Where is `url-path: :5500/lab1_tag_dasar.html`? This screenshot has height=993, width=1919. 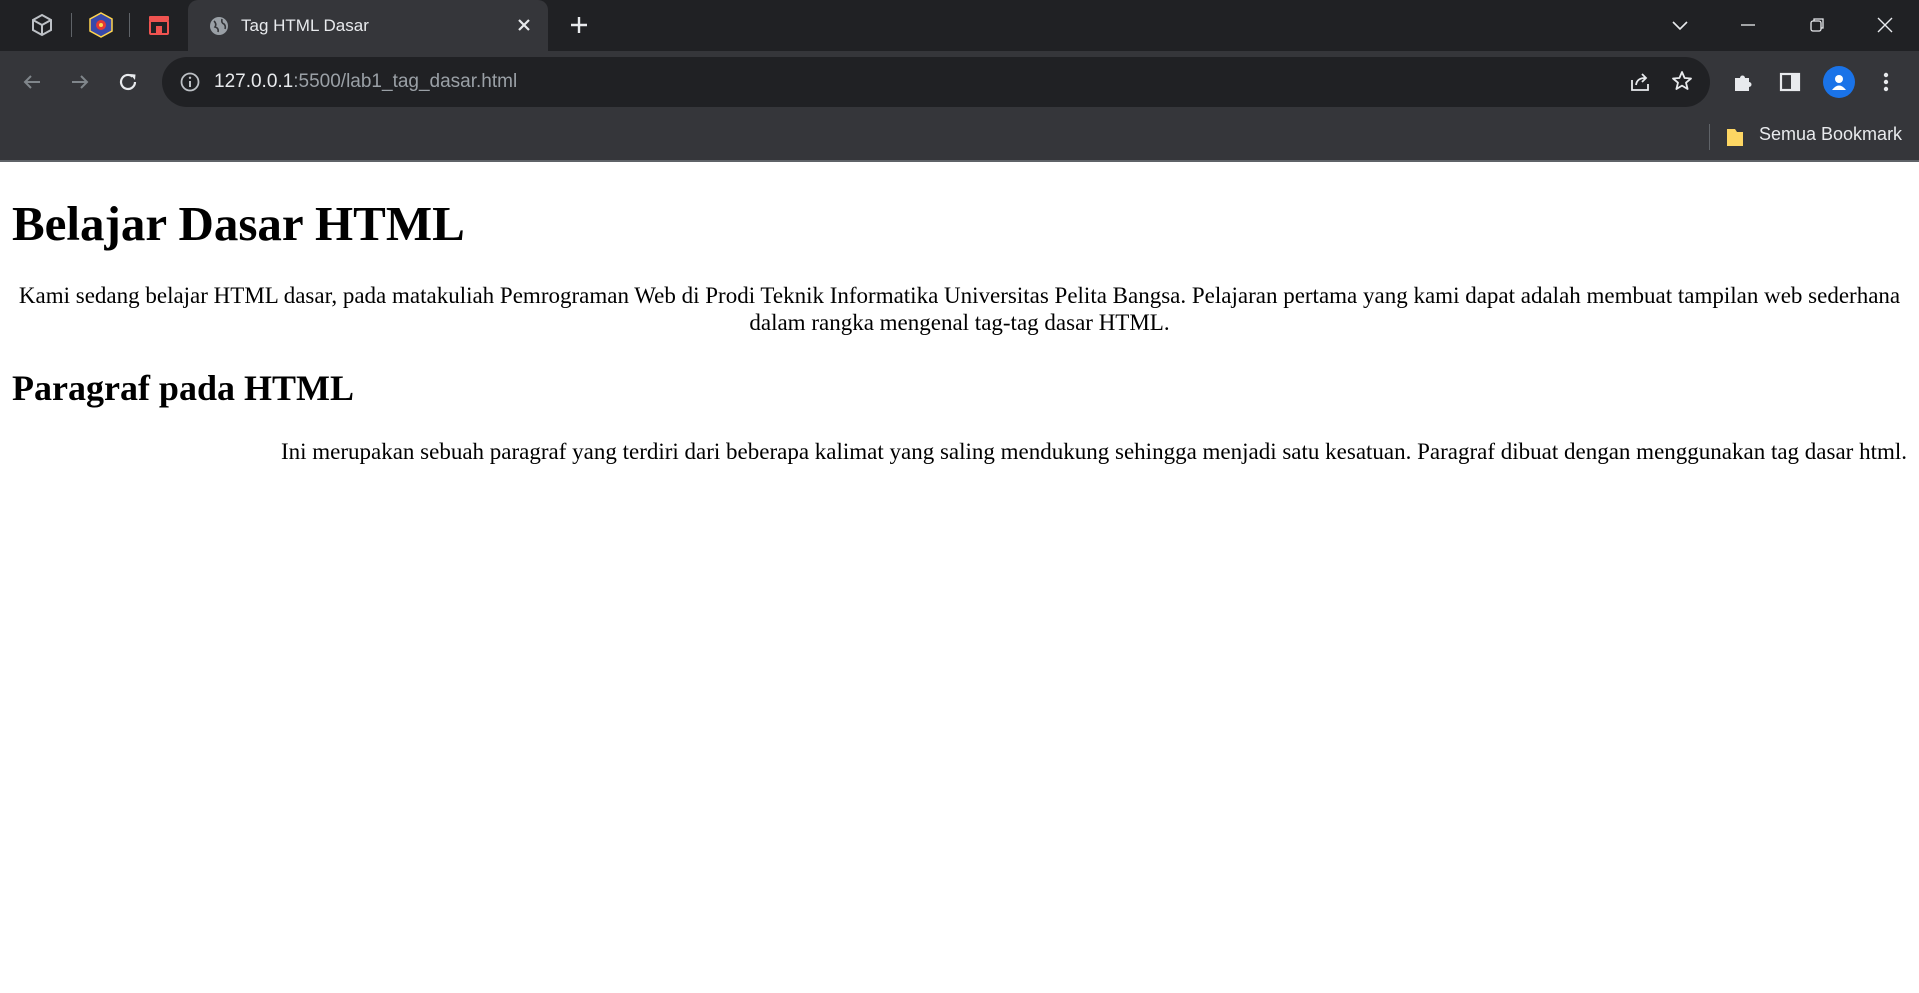 url-path: :5500/lab1_tag_dasar.html is located at coordinates (405, 81).